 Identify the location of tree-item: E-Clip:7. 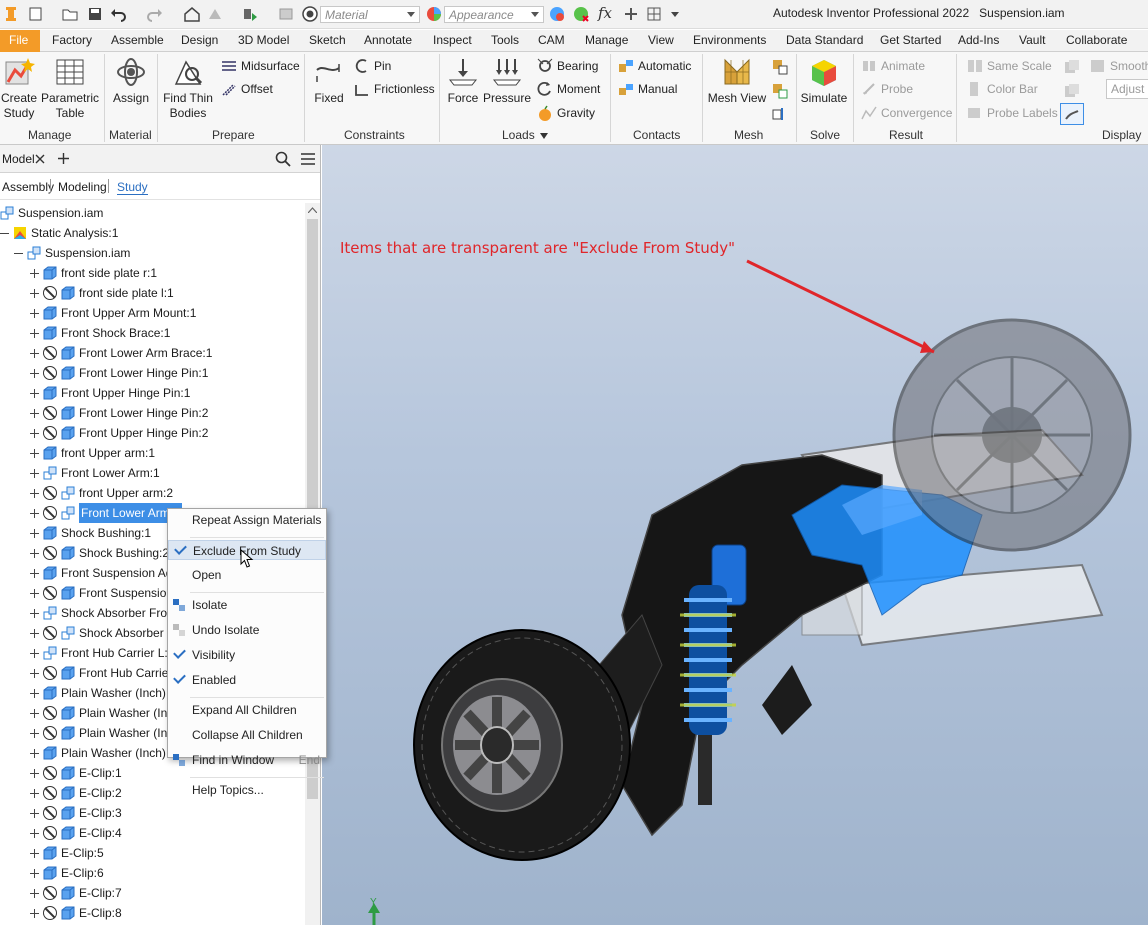
(152, 893).